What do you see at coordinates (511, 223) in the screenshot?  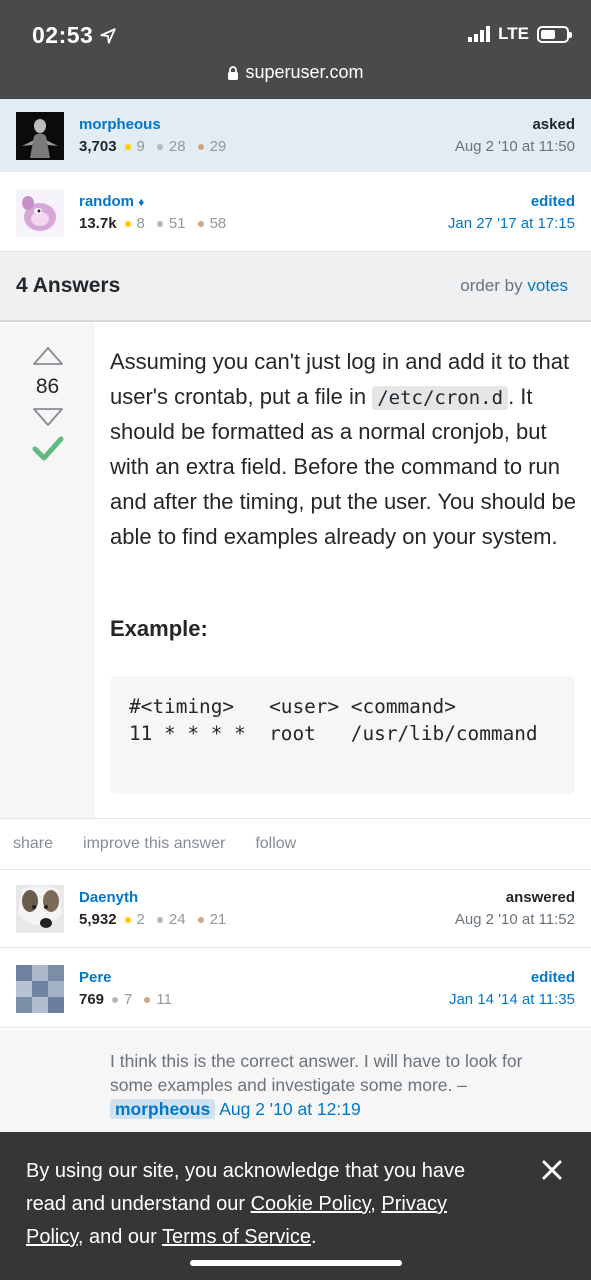 I see `post-date: Jan 27 '17 at 17:15` at bounding box center [511, 223].